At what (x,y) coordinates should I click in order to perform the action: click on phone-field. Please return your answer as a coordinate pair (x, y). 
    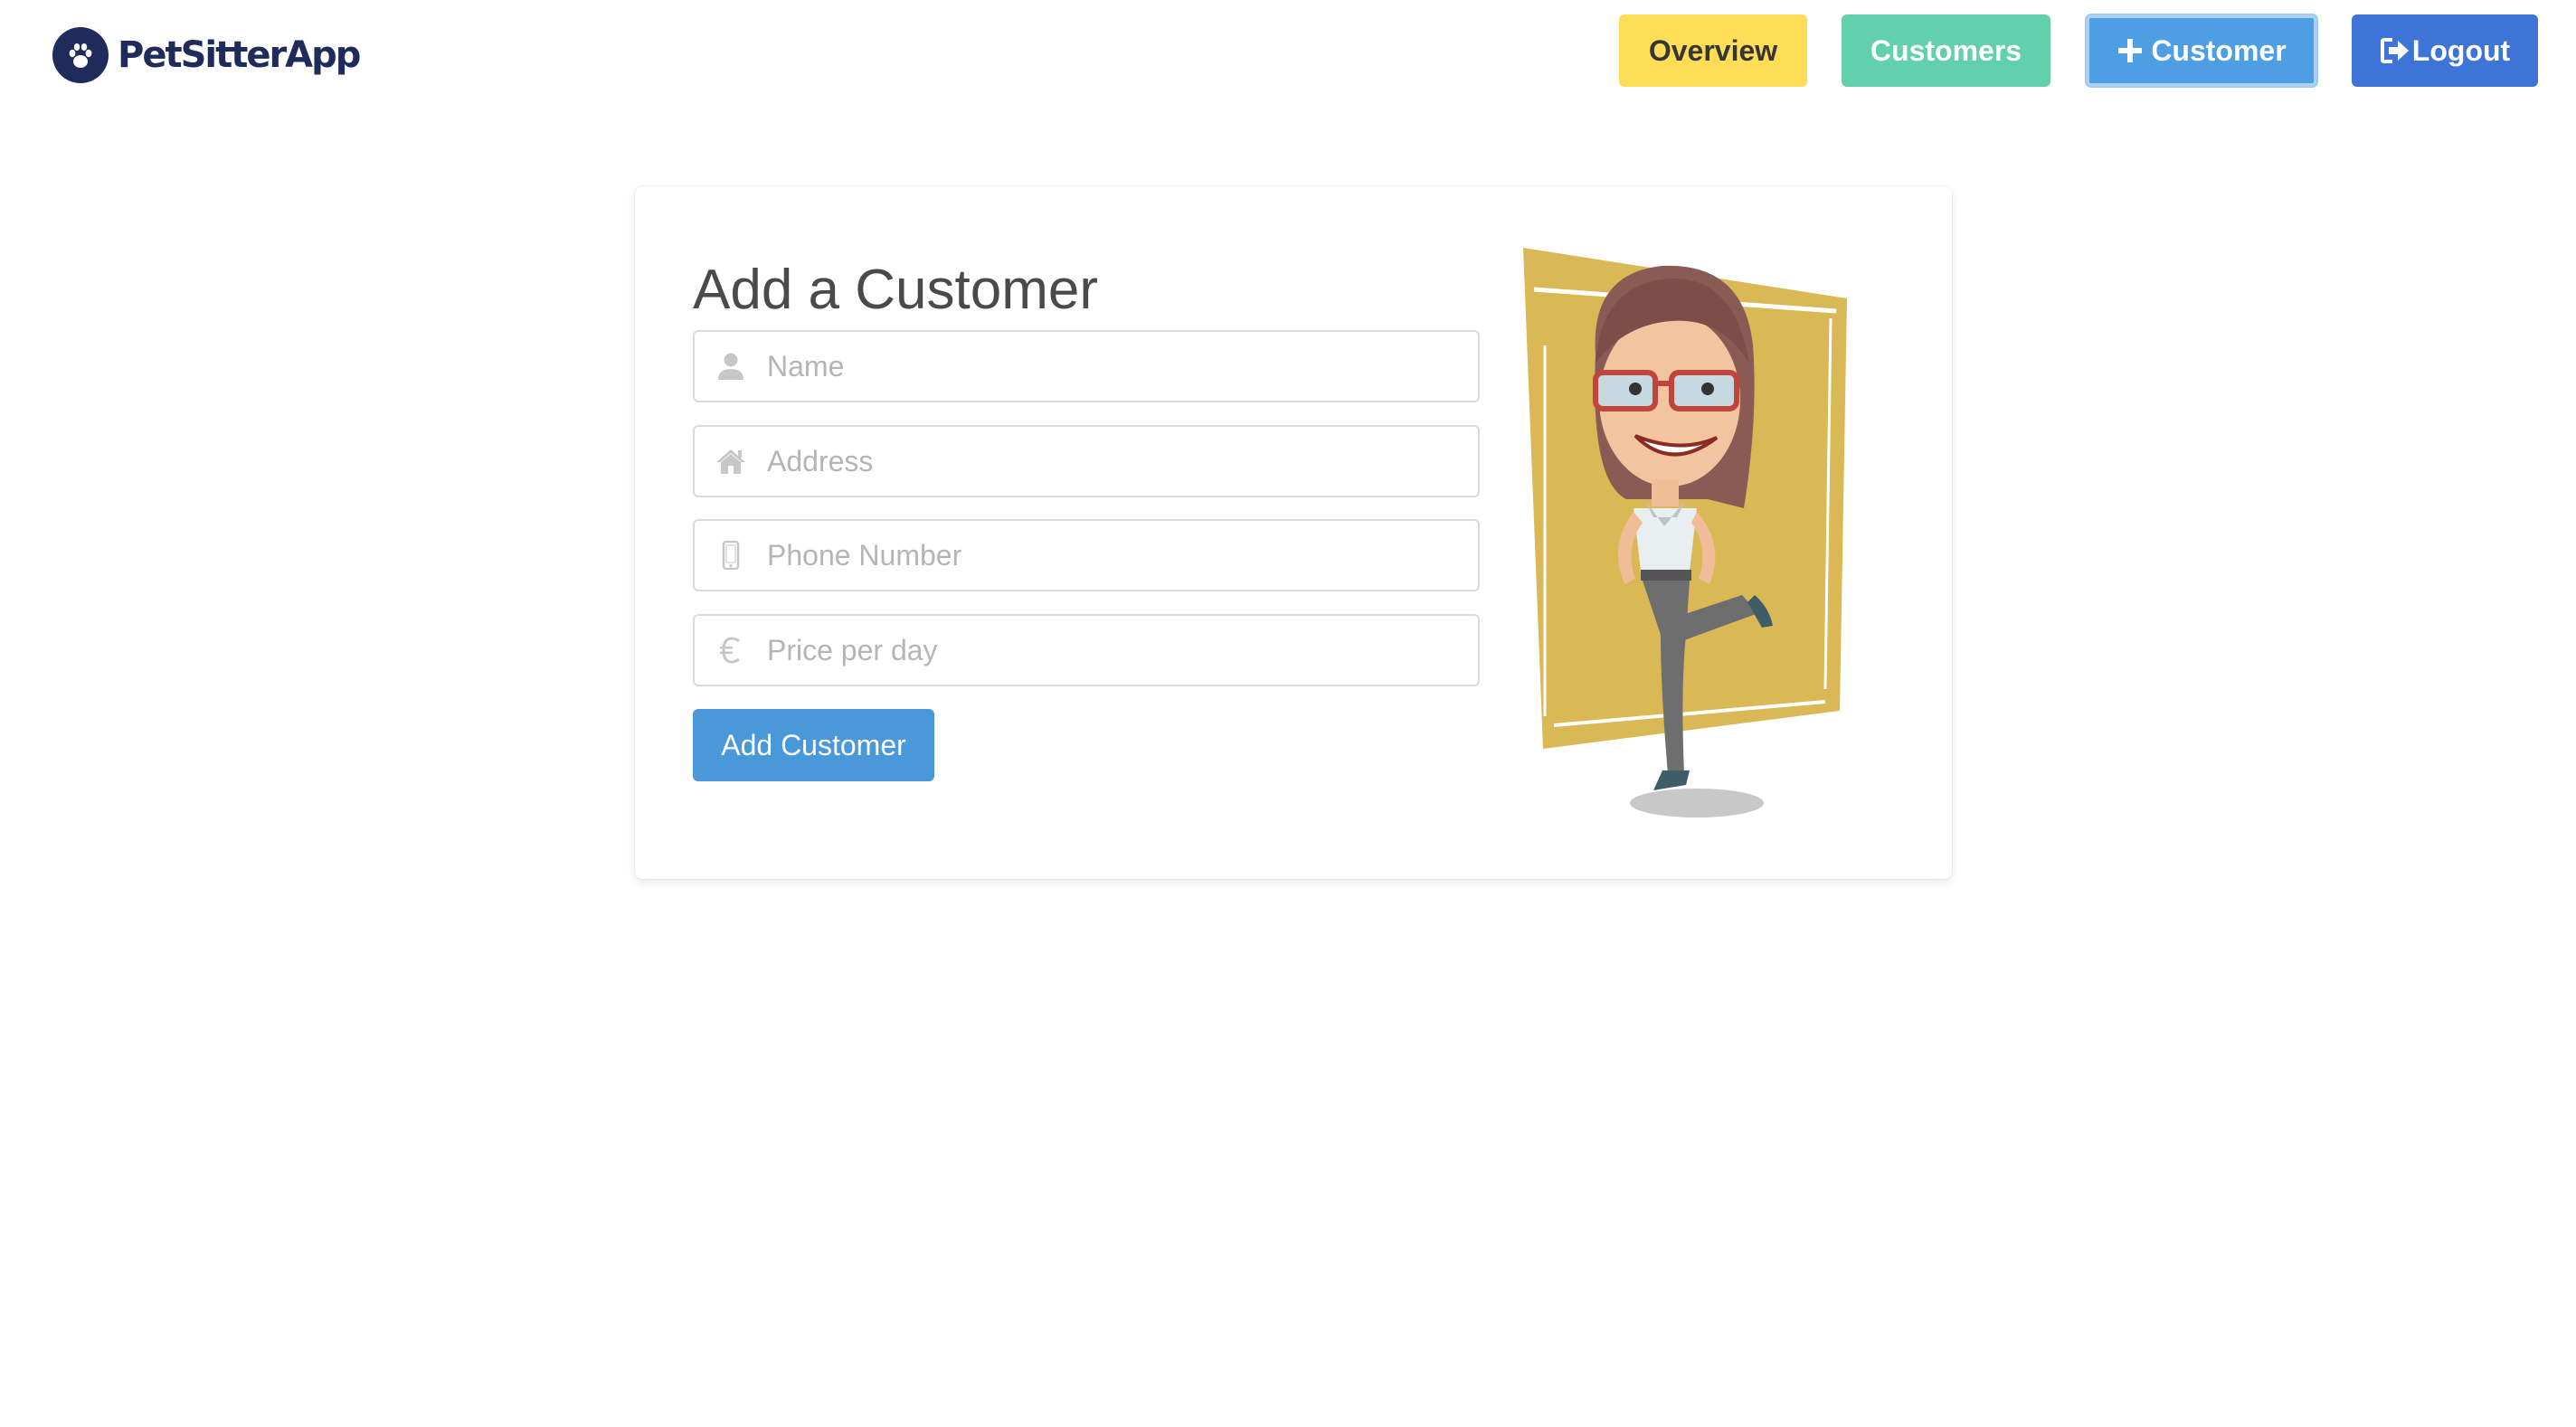
    Looking at the image, I should click on (1086, 555).